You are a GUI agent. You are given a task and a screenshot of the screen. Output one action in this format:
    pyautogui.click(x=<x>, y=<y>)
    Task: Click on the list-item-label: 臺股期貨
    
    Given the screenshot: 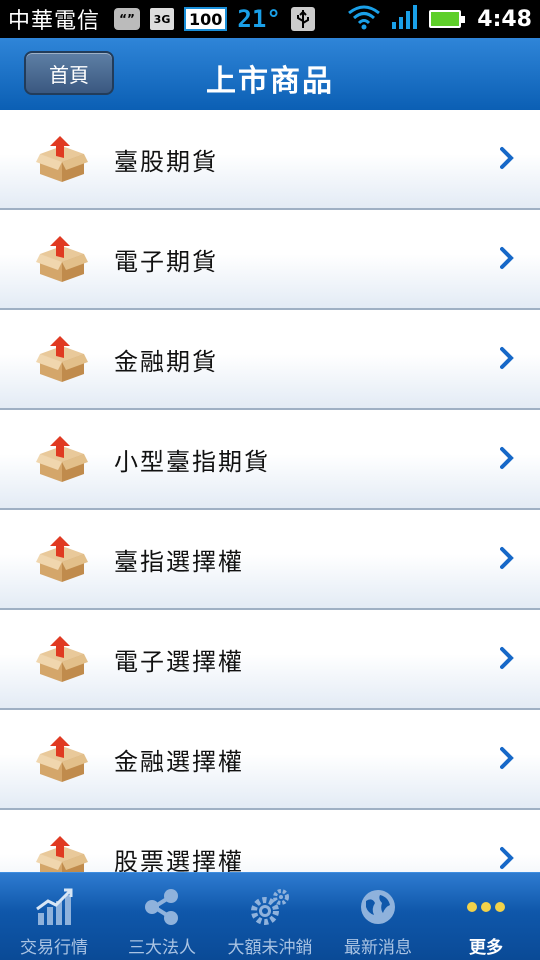 What is the action you would take?
    pyautogui.click(x=166, y=162)
    